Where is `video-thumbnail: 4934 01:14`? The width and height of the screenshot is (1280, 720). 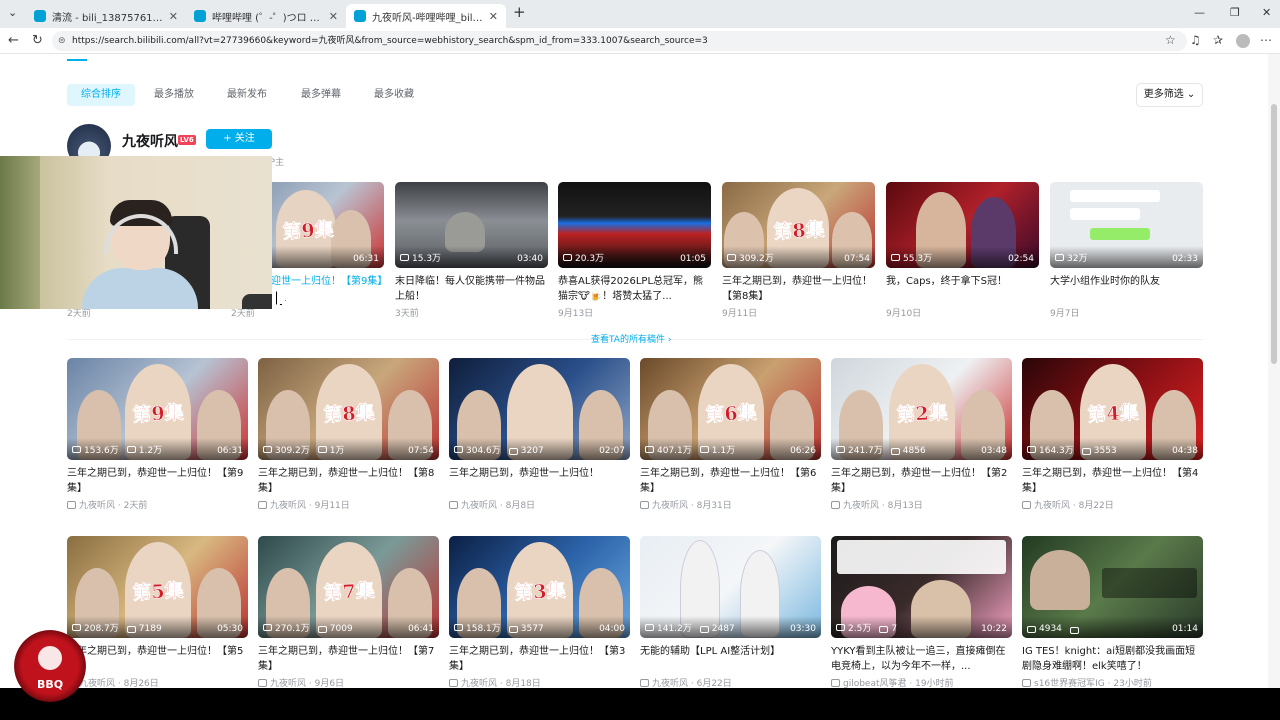
video-thumbnail: 4934 01:14 is located at coordinates (1112, 587).